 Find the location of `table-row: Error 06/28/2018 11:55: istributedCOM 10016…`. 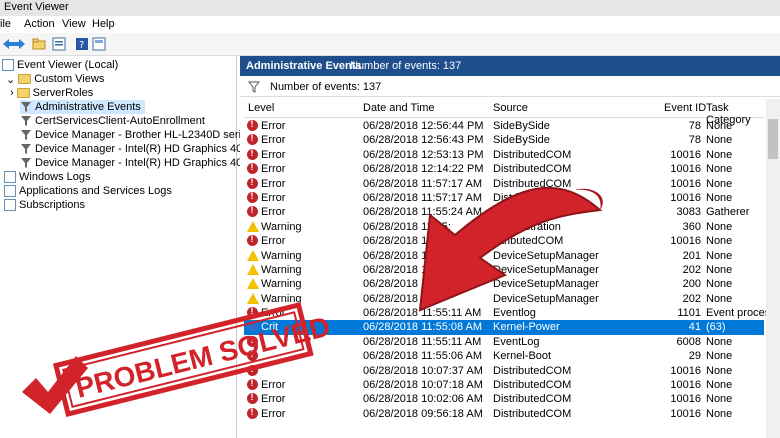

table-row: Error 06/28/2018 11:55: istributedCOM 10016… is located at coordinates (504, 241).